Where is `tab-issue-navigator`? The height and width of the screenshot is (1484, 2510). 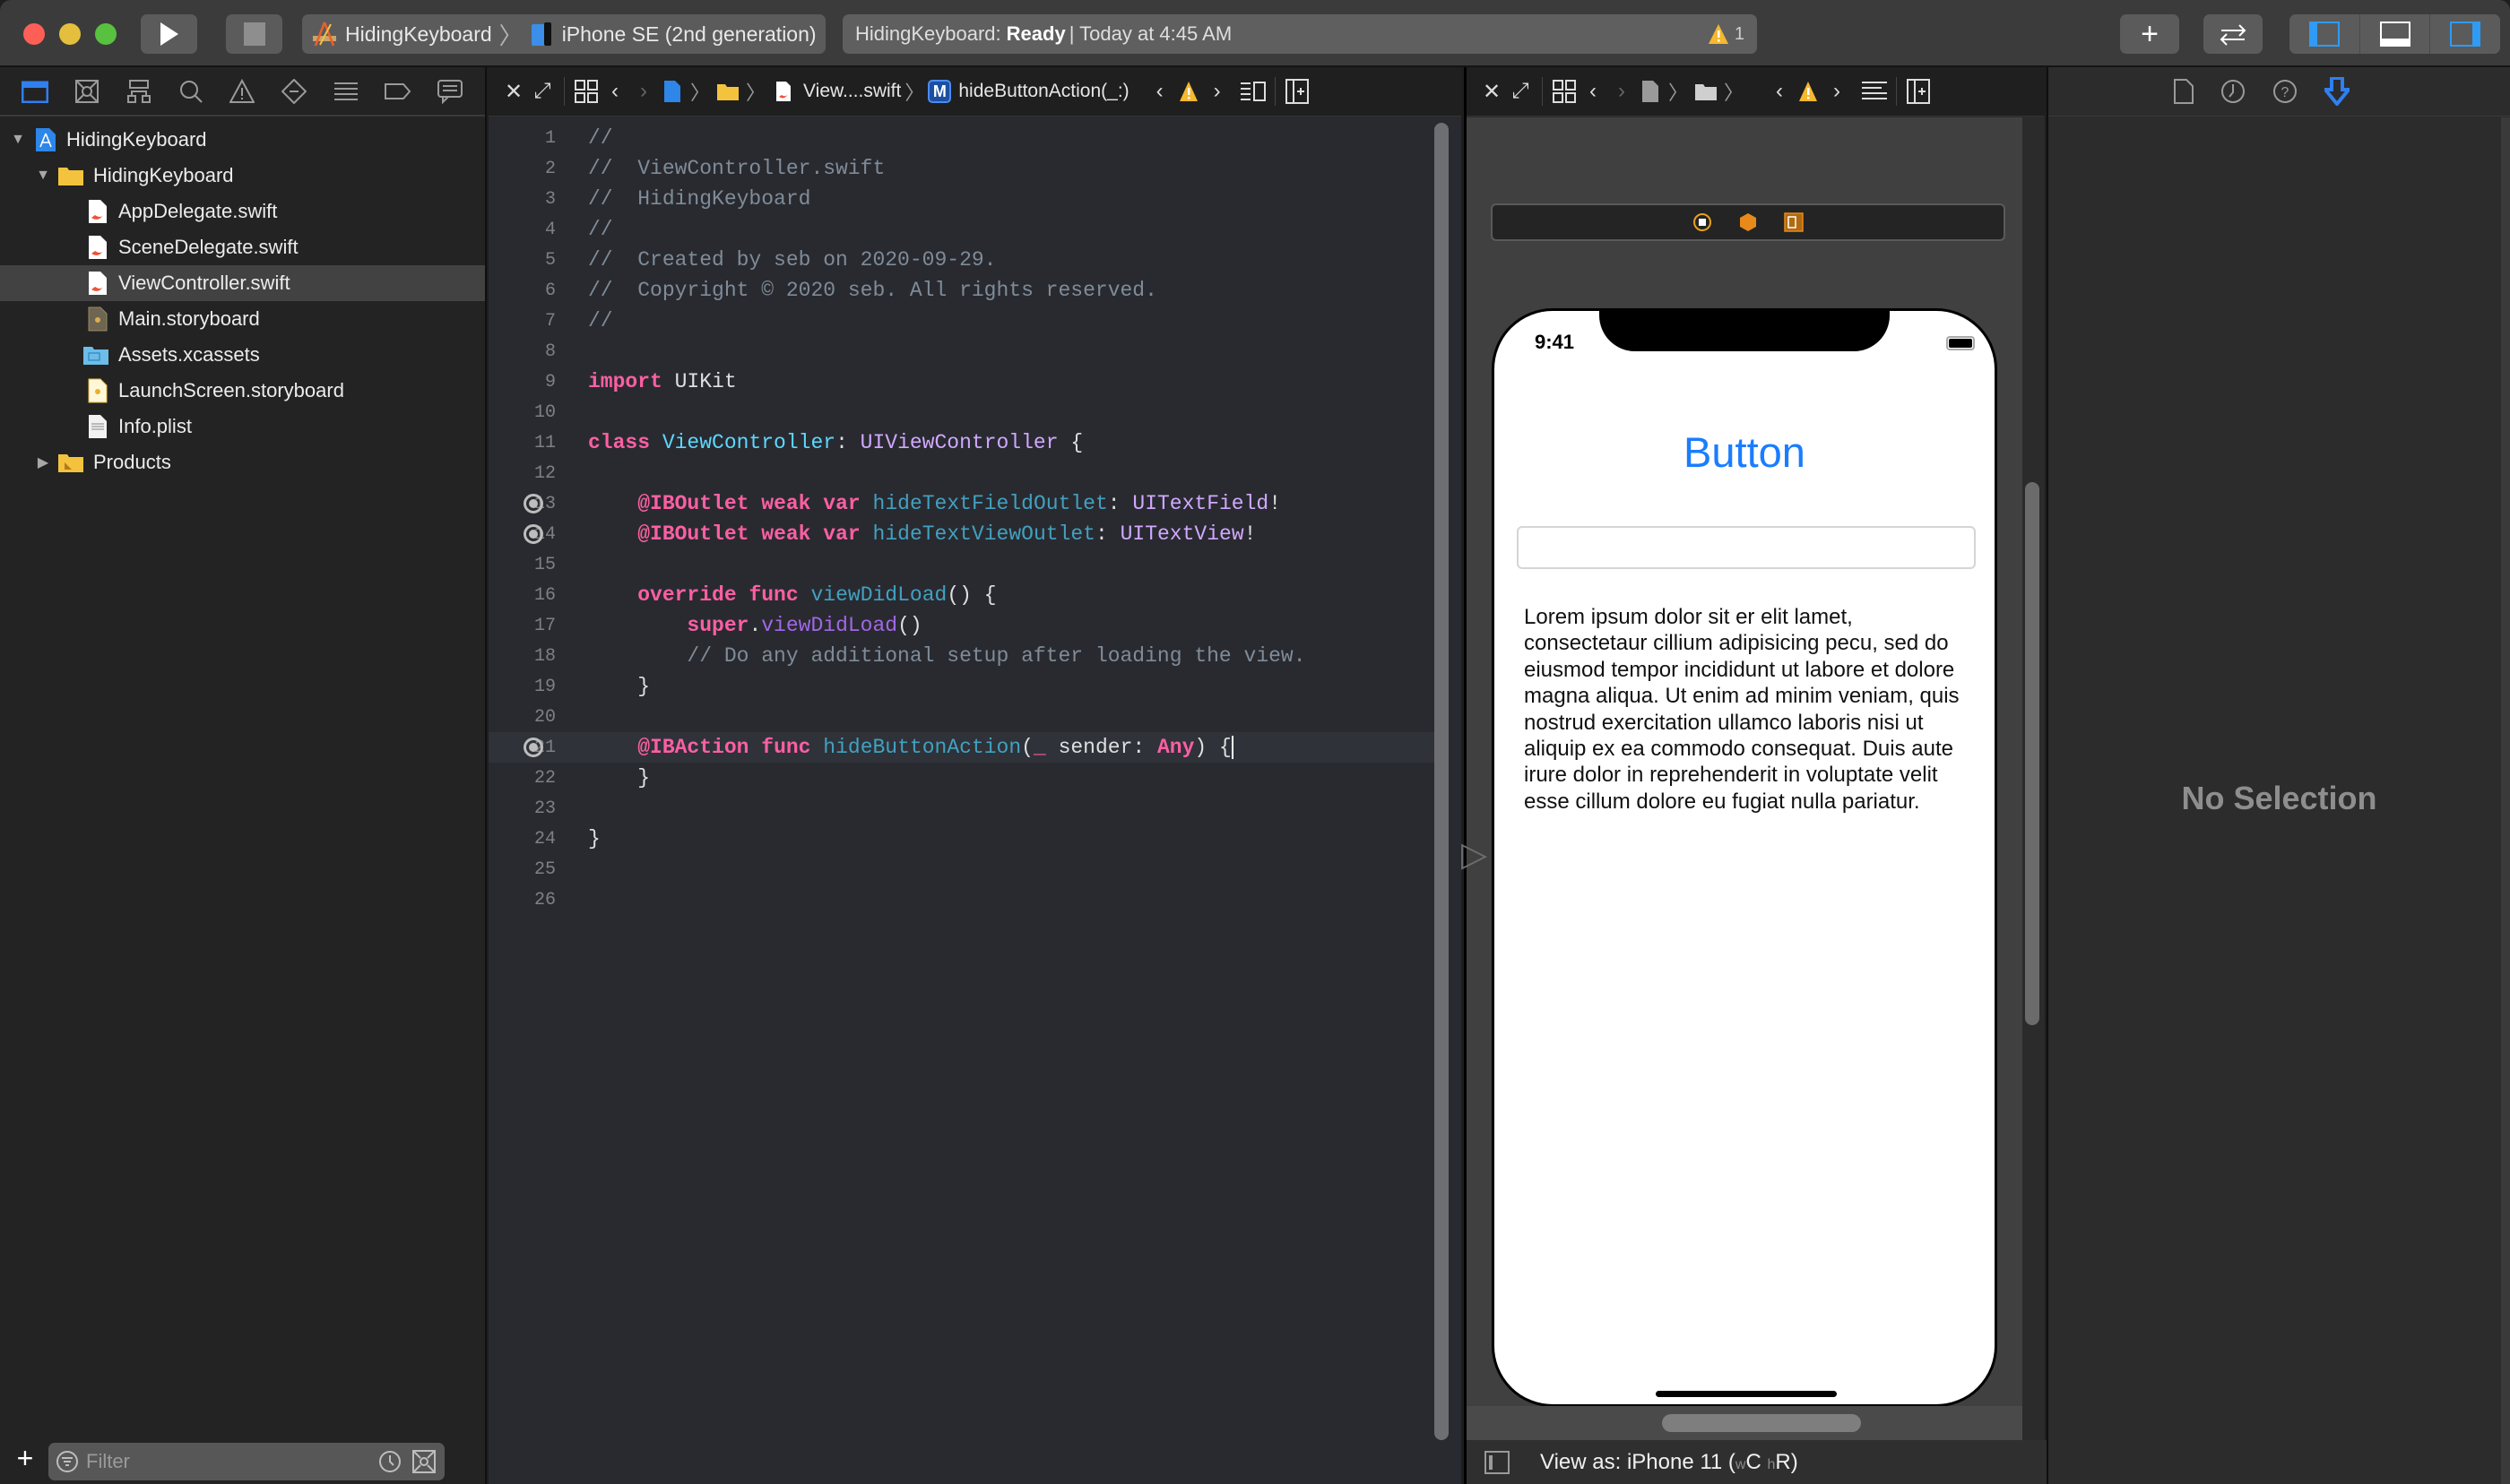 tab-issue-navigator is located at coordinates (242, 91).